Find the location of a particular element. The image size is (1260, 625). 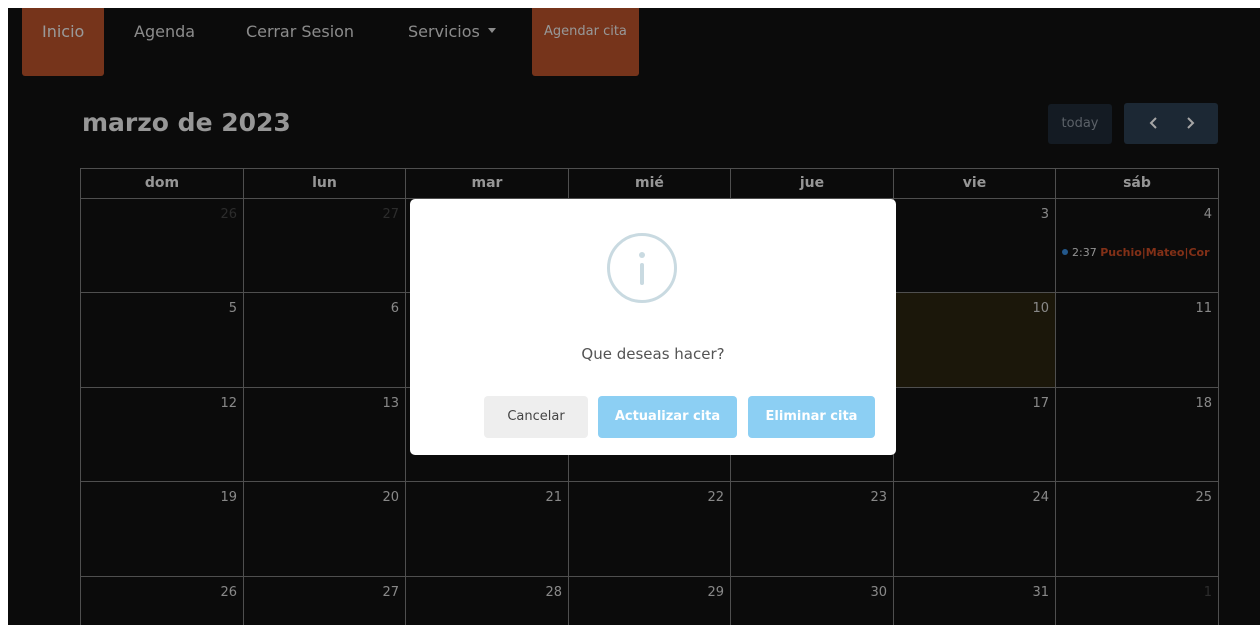

info-icon is located at coordinates (642, 268).